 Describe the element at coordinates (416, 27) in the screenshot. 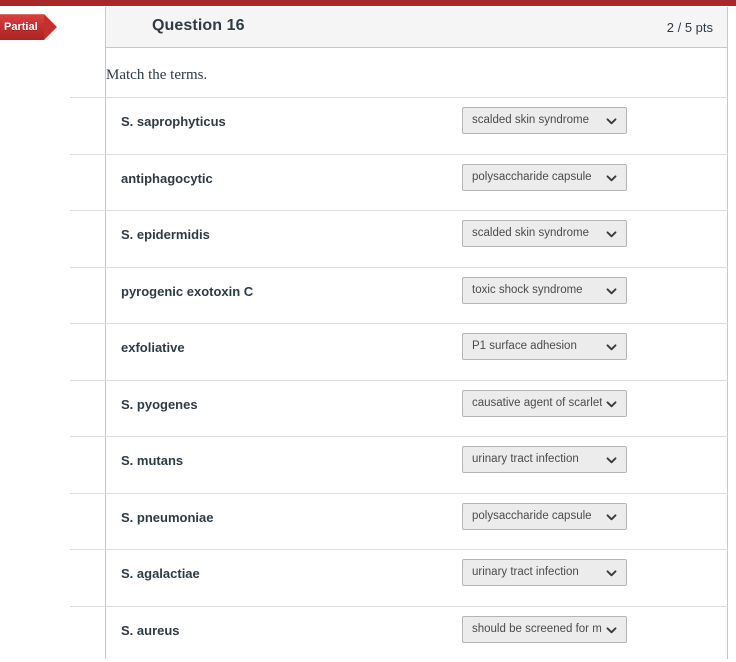

I see `question-header: Question 16 2 / 5 pts` at that location.